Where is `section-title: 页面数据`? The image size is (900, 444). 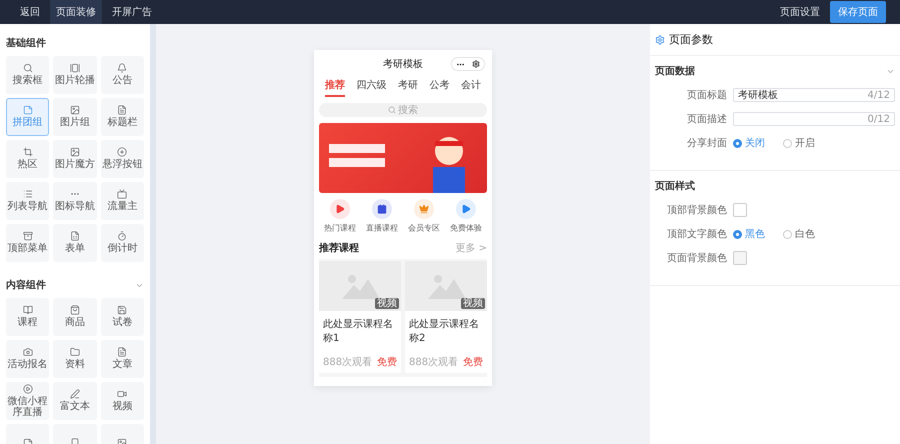 section-title: 页面数据 is located at coordinates (675, 71).